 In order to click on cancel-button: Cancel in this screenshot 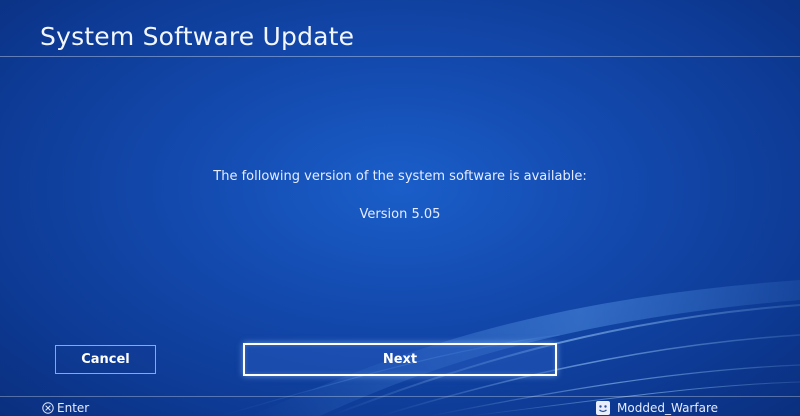, I will do `click(105, 359)`.